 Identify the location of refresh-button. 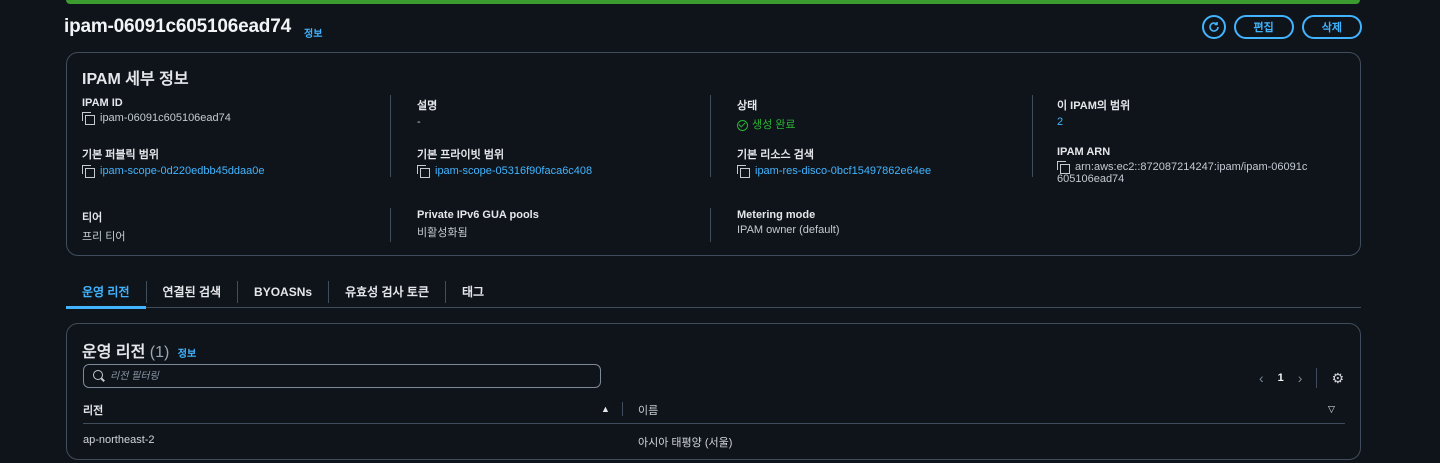
(1213, 27).